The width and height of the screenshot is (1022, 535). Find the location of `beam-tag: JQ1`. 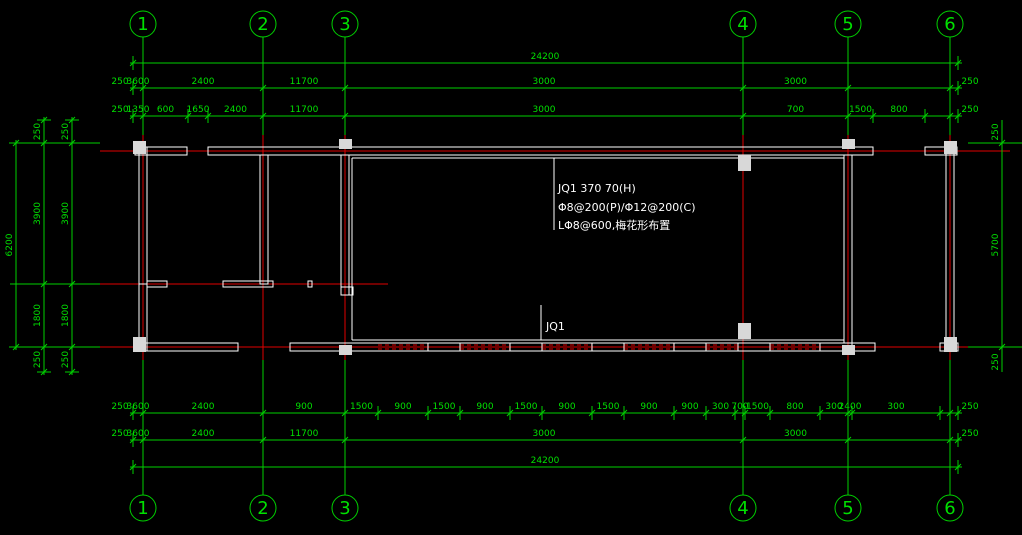

beam-tag: JQ1 is located at coordinates (555, 326).